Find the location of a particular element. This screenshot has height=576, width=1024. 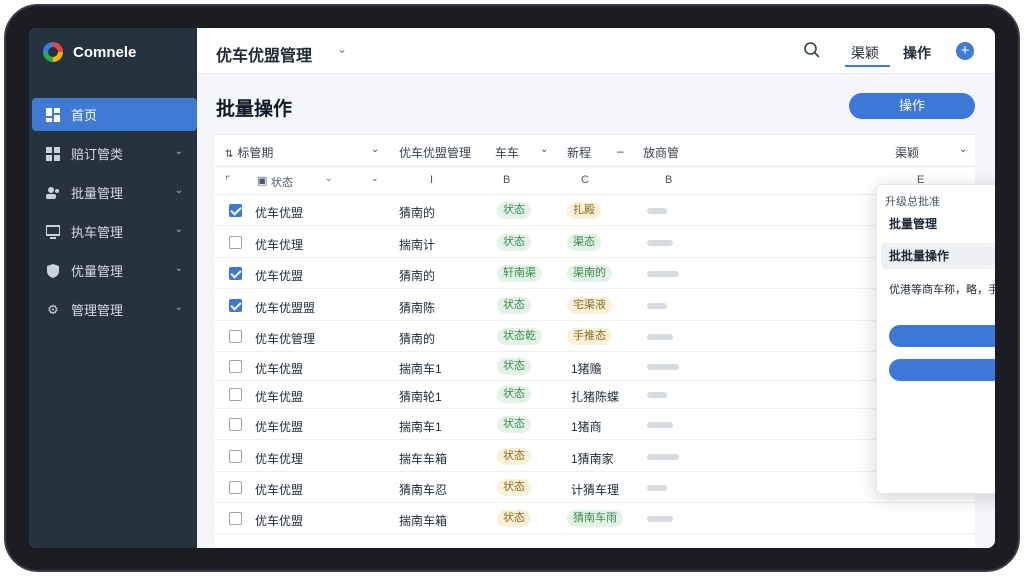

page-title: 批量操作 is located at coordinates (254, 109).